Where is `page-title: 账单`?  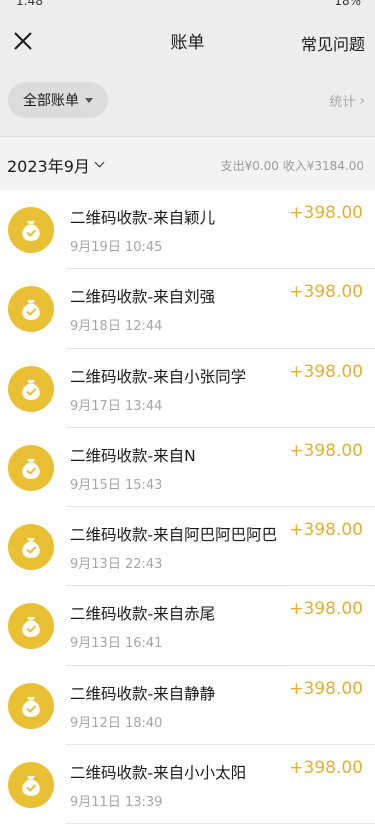 page-title: 账单 is located at coordinates (187, 42).